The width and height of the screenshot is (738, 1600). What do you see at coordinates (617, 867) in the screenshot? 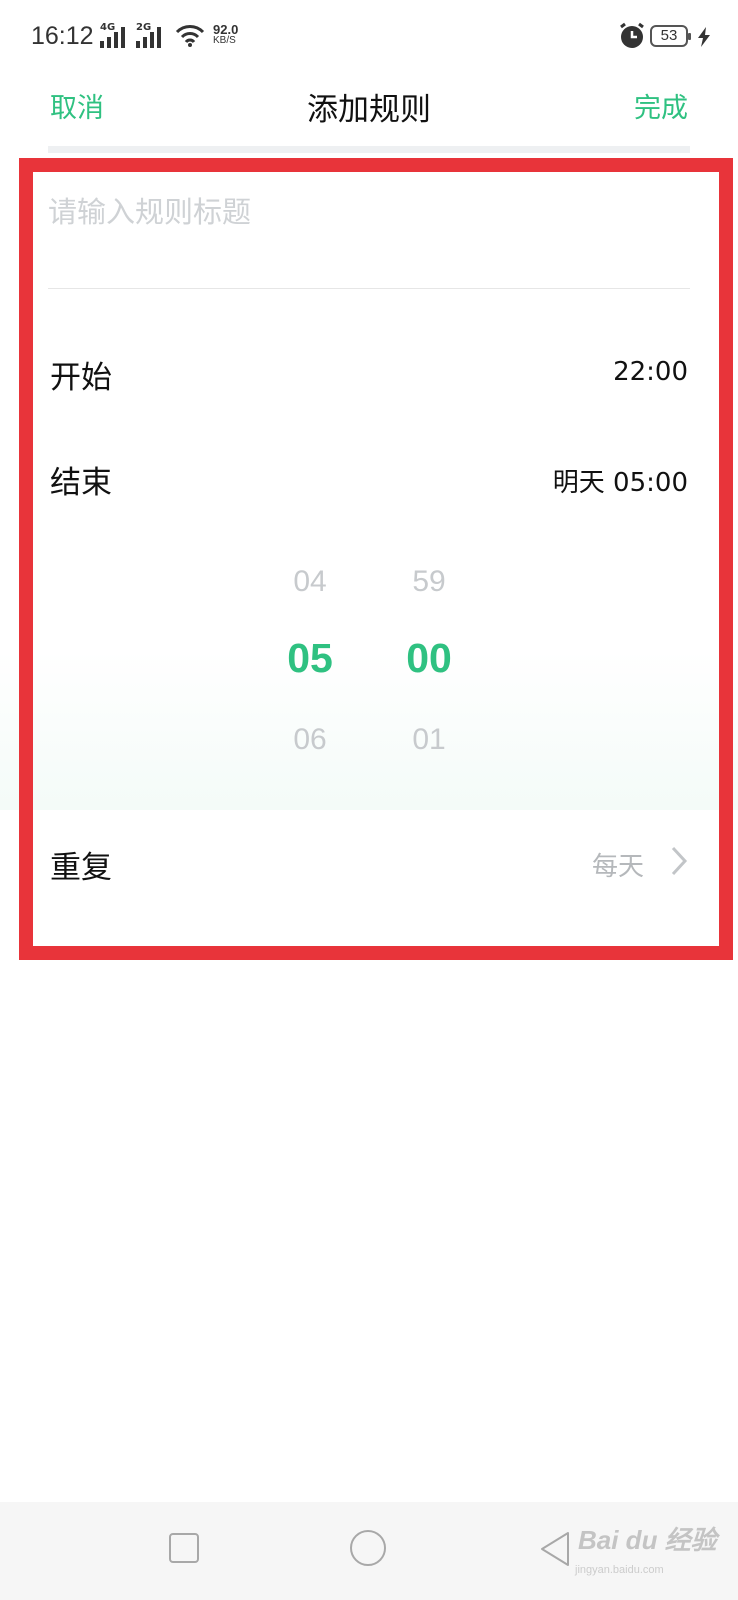
I see `repeat-value: 每天` at bounding box center [617, 867].